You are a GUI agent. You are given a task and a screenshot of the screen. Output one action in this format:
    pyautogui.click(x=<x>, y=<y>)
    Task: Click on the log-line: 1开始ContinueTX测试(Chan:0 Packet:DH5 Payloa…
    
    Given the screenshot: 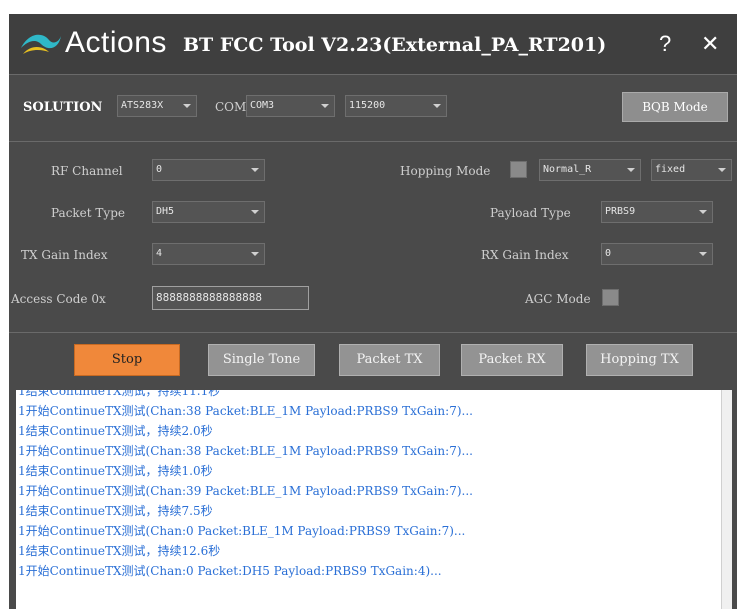 What is the action you would take?
    pyautogui.click(x=230, y=571)
    